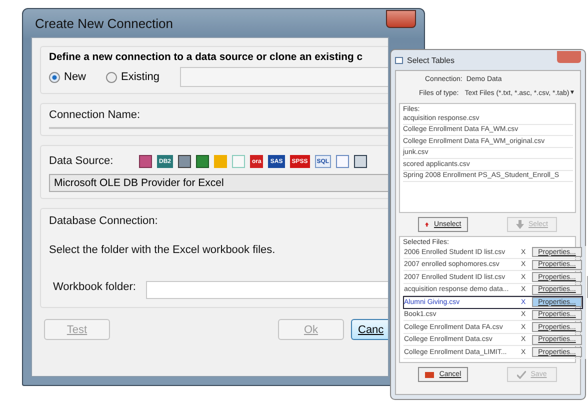 This screenshot has width=588, height=402. I want to click on workbook-folder-field, so click(267, 290).